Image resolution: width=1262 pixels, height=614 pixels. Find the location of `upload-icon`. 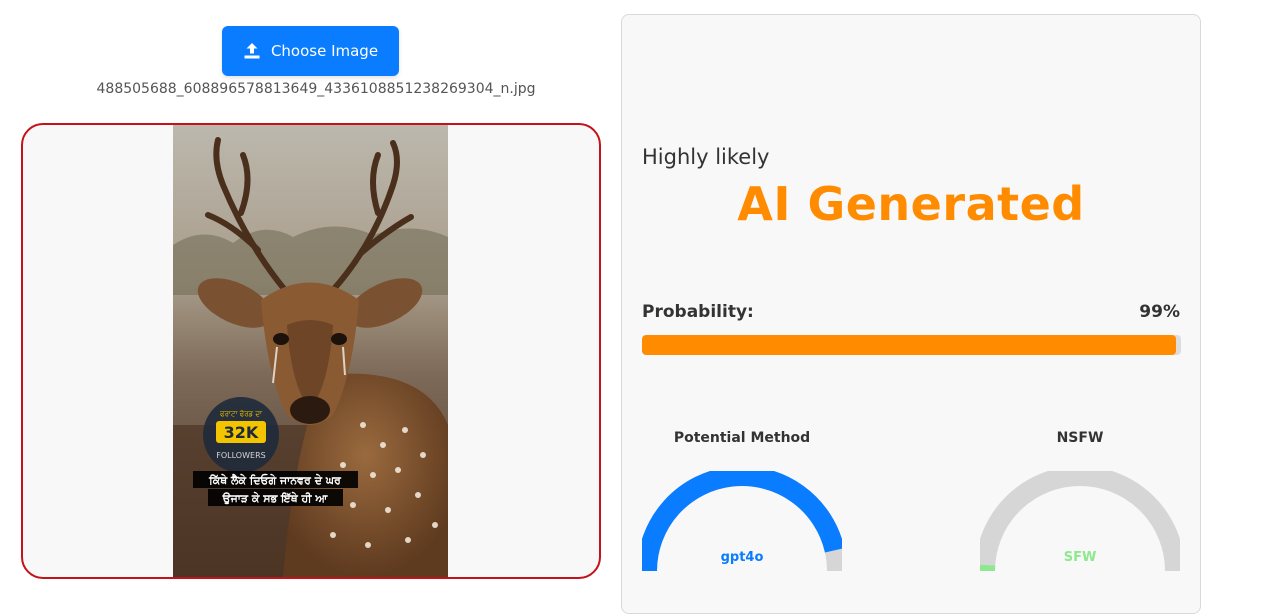

upload-icon is located at coordinates (252, 51).